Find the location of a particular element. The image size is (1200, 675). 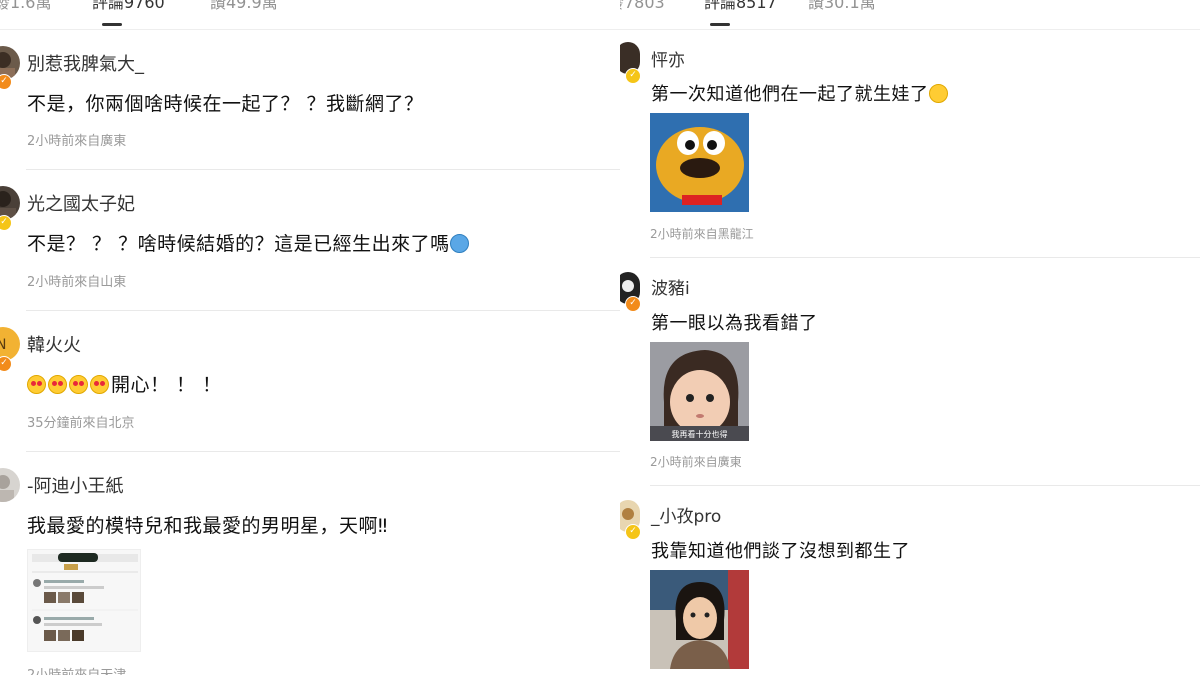

tab-likes: 讚49.9萬 is located at coordinates (244, 8).